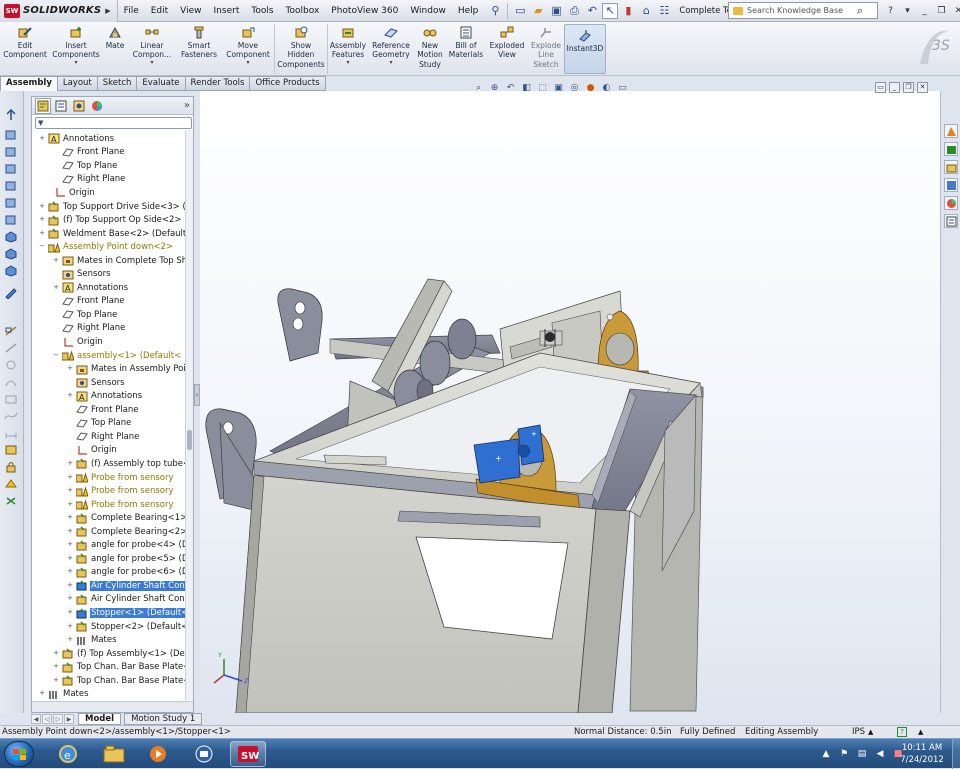  What do you see at coordinates (546, 49) in the screenshot?
I see `explode-line-sketch-button: Explode Line Sketch` at bounding box center [546, 49].